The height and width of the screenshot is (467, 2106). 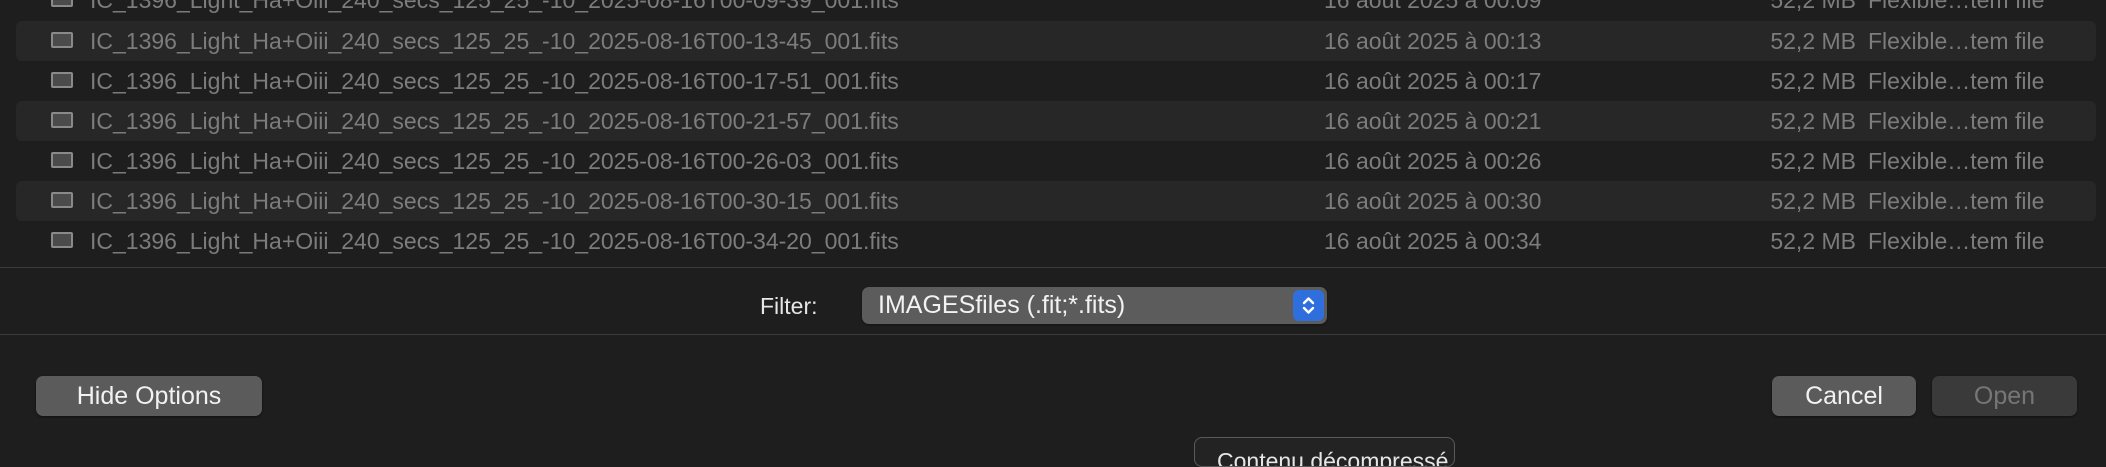 What do you see at coordinates (1433, 161) in the screenshot?
I see `file-date: 16 août 2025 à 00:26` at bounding box center [1433, 161].